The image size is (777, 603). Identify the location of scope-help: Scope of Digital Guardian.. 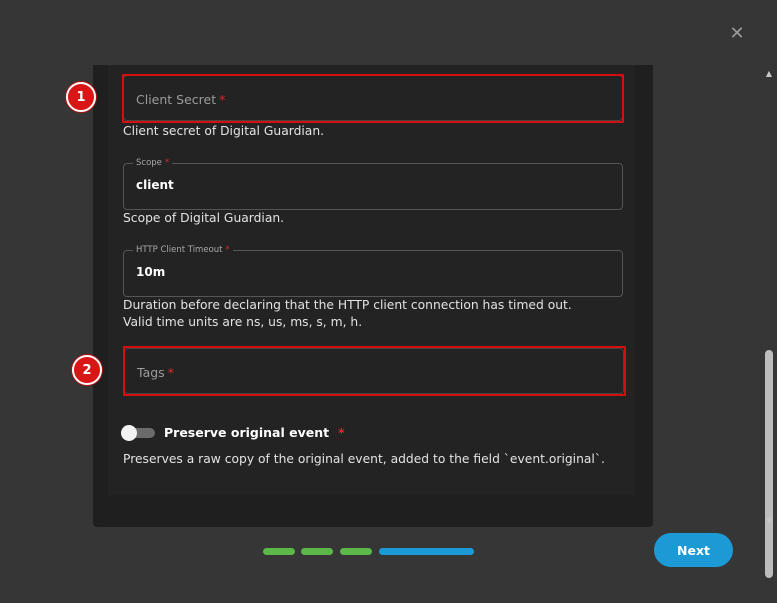
(204, 218).